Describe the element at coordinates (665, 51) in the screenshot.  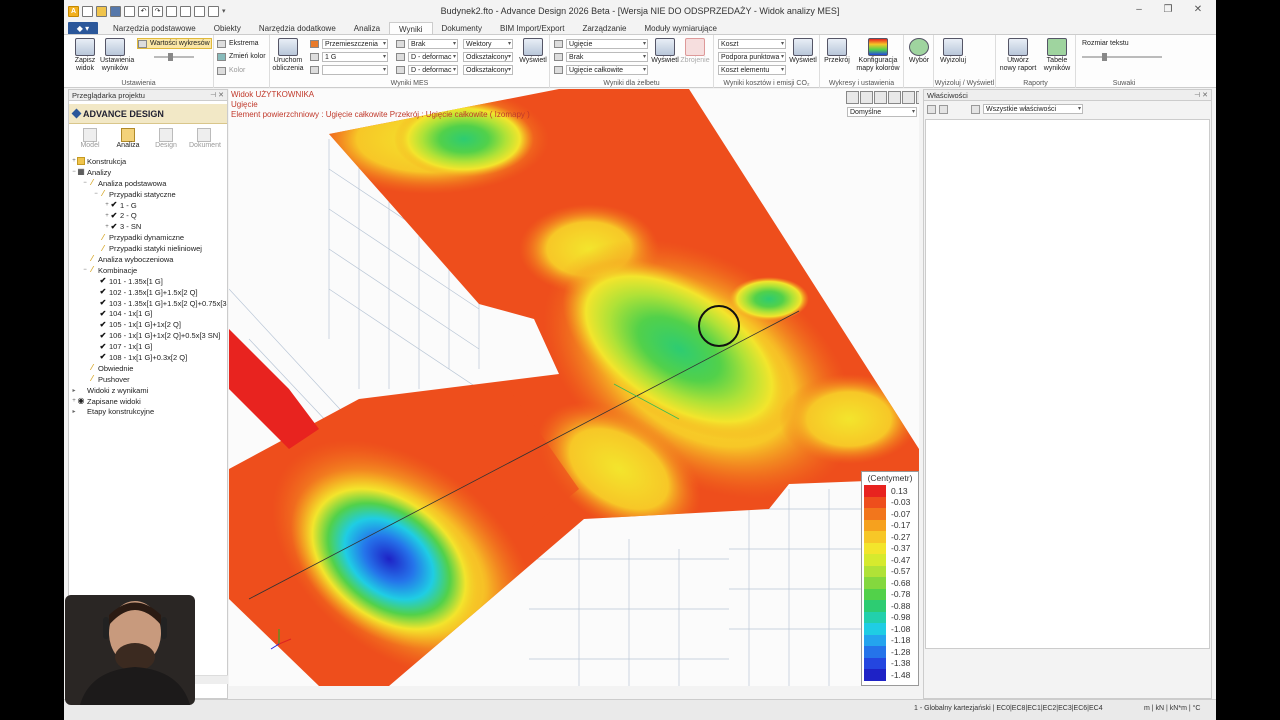
I see `display-zelbet-button: Wyświetl` at that location.